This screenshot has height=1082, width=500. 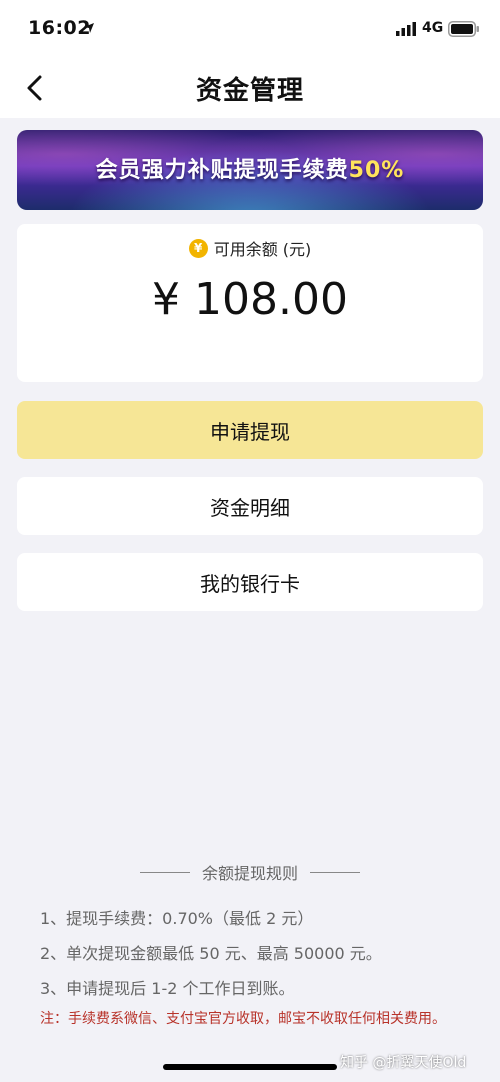 I want to click on battery-icon, so click(x=463, y=29).